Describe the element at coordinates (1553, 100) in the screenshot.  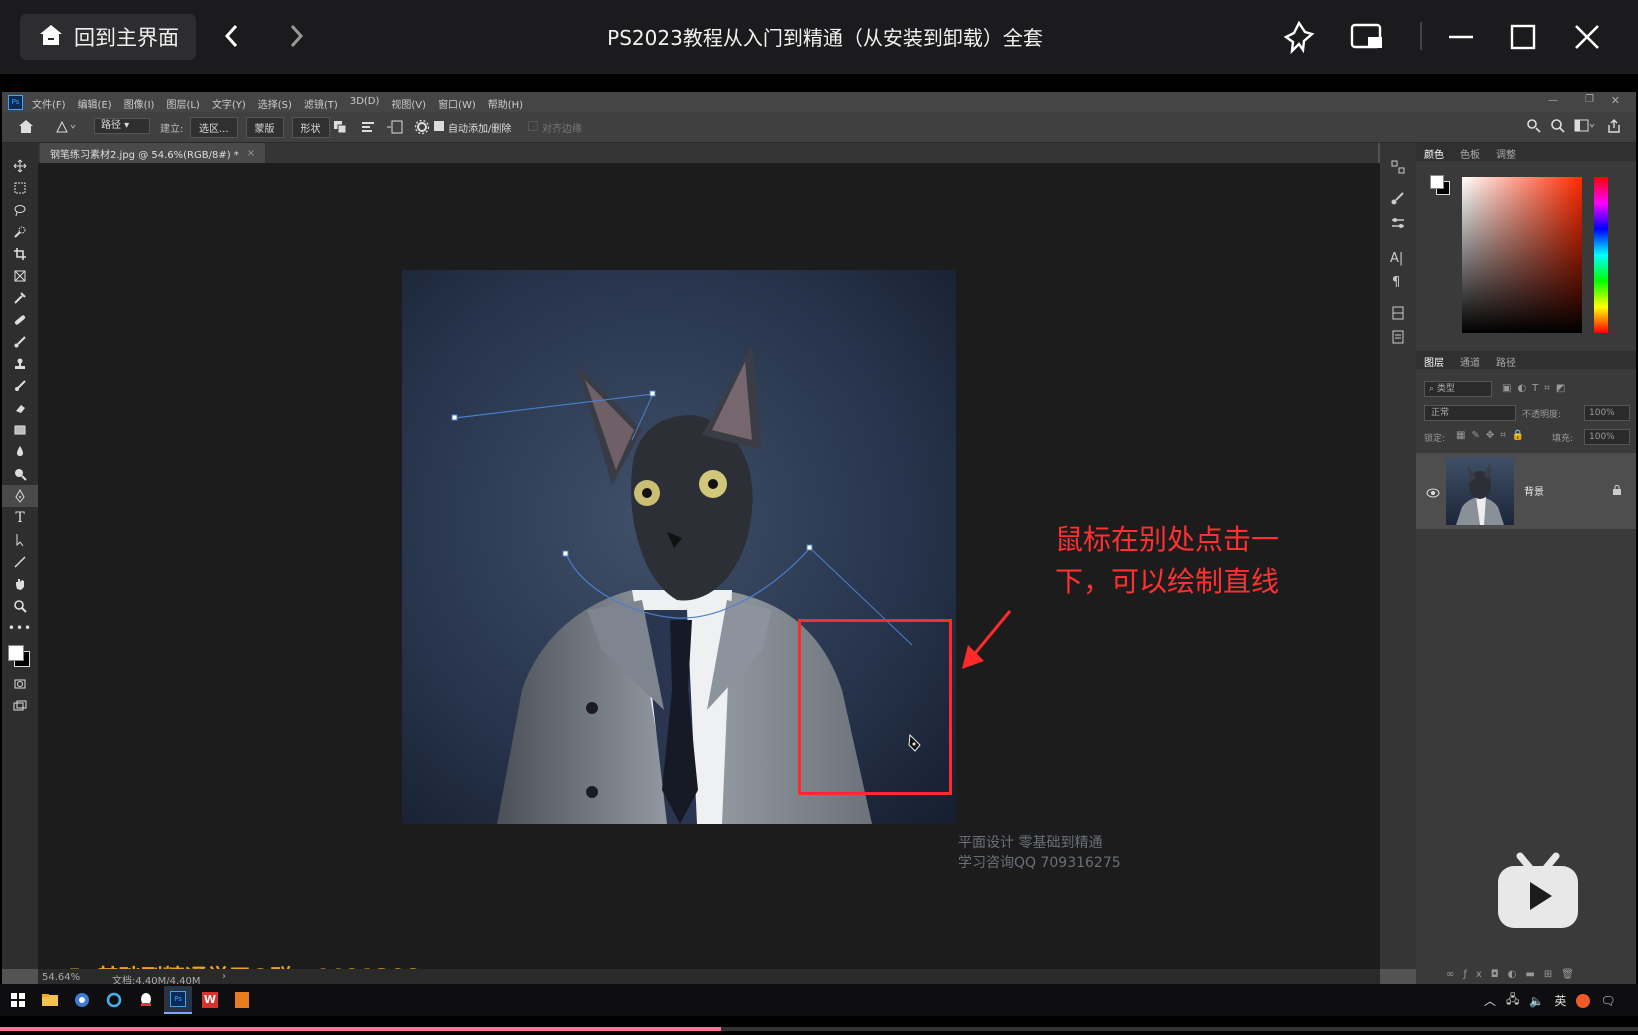
I see `ps-minimize-icon: —` at that location.